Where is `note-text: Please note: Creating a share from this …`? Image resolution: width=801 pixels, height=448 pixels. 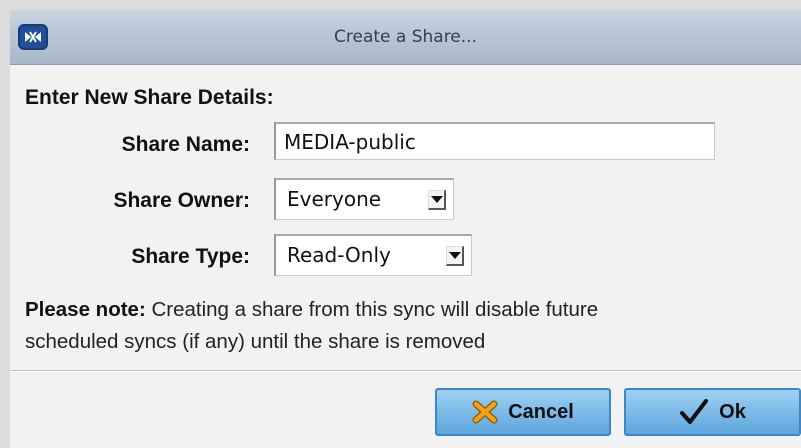
note-text: Please note: Creating a share from this … is located at coordinates (413, 326).